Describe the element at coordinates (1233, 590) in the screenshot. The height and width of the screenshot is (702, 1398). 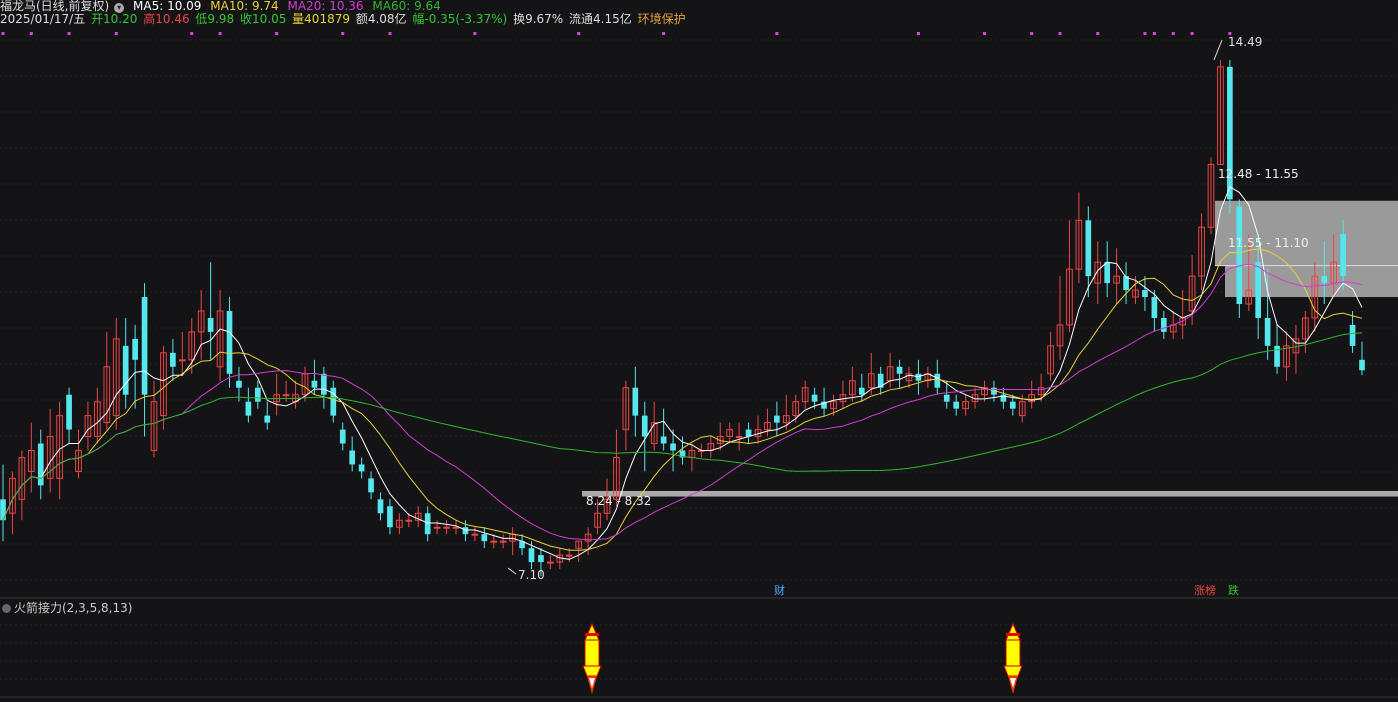
I see `die-badge: 跌` at that location.